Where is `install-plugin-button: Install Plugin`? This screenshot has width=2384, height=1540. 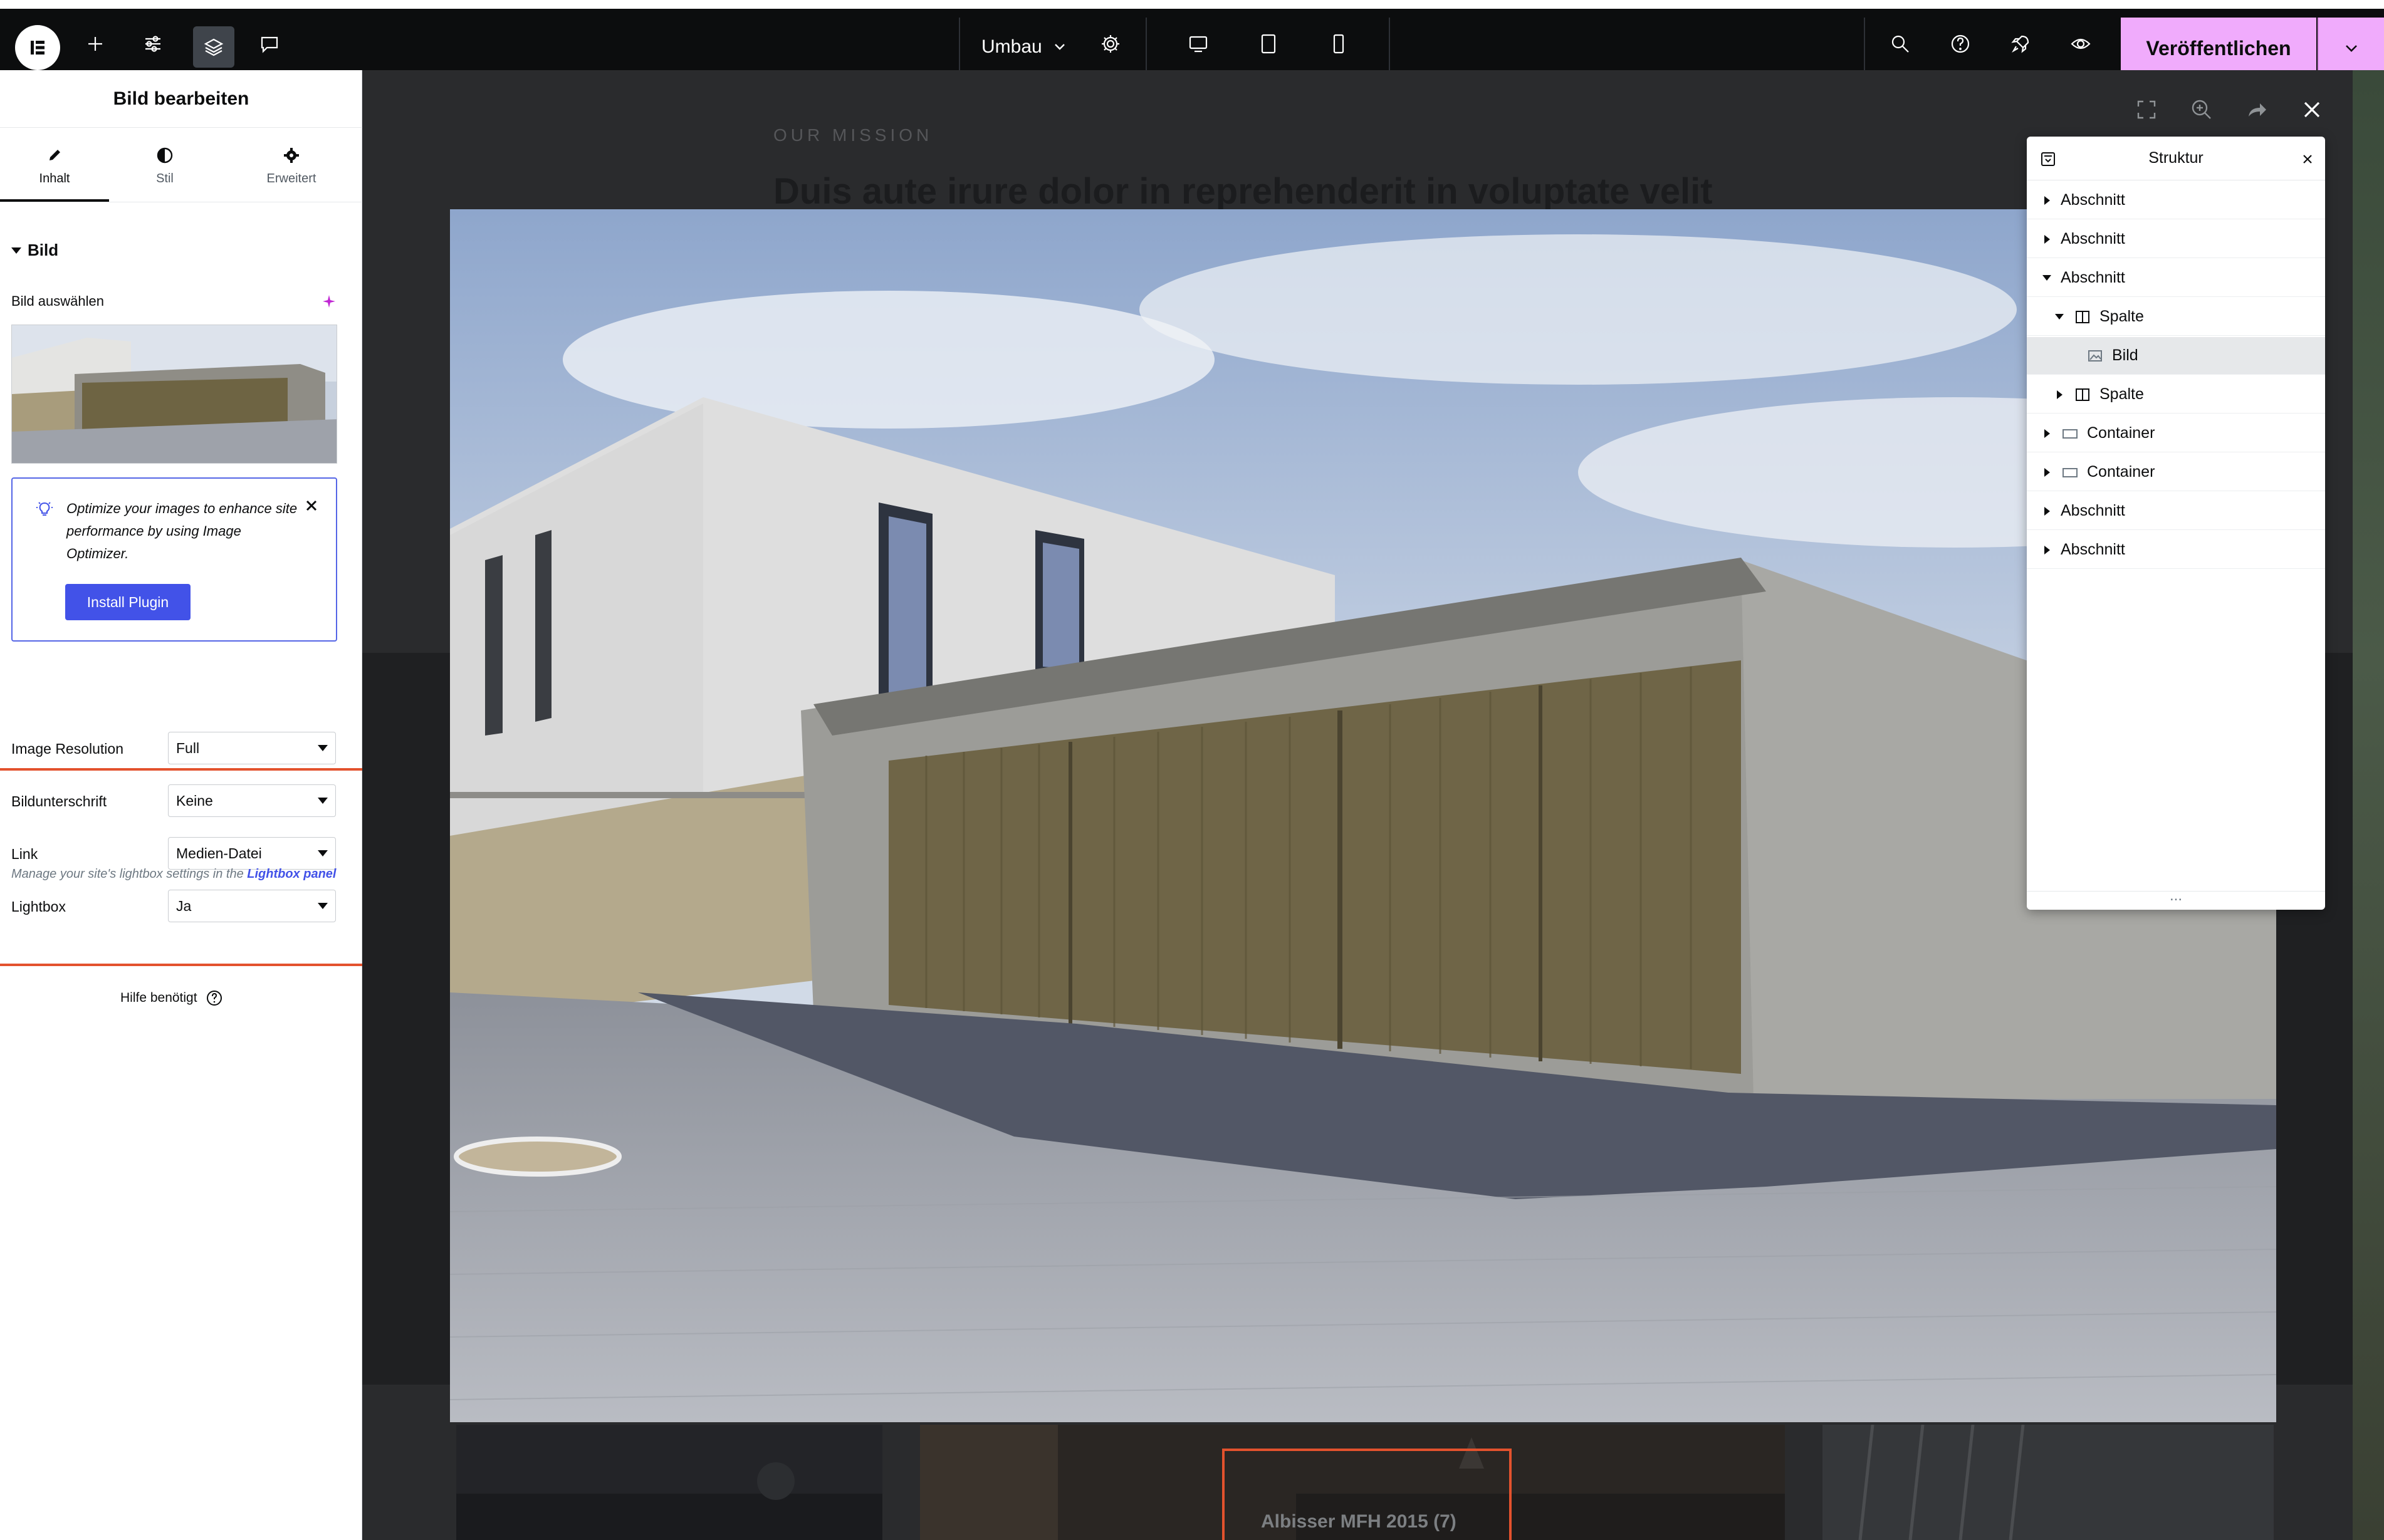 install-plugin-button: Install Plugin is located at coordinates (128, 602).